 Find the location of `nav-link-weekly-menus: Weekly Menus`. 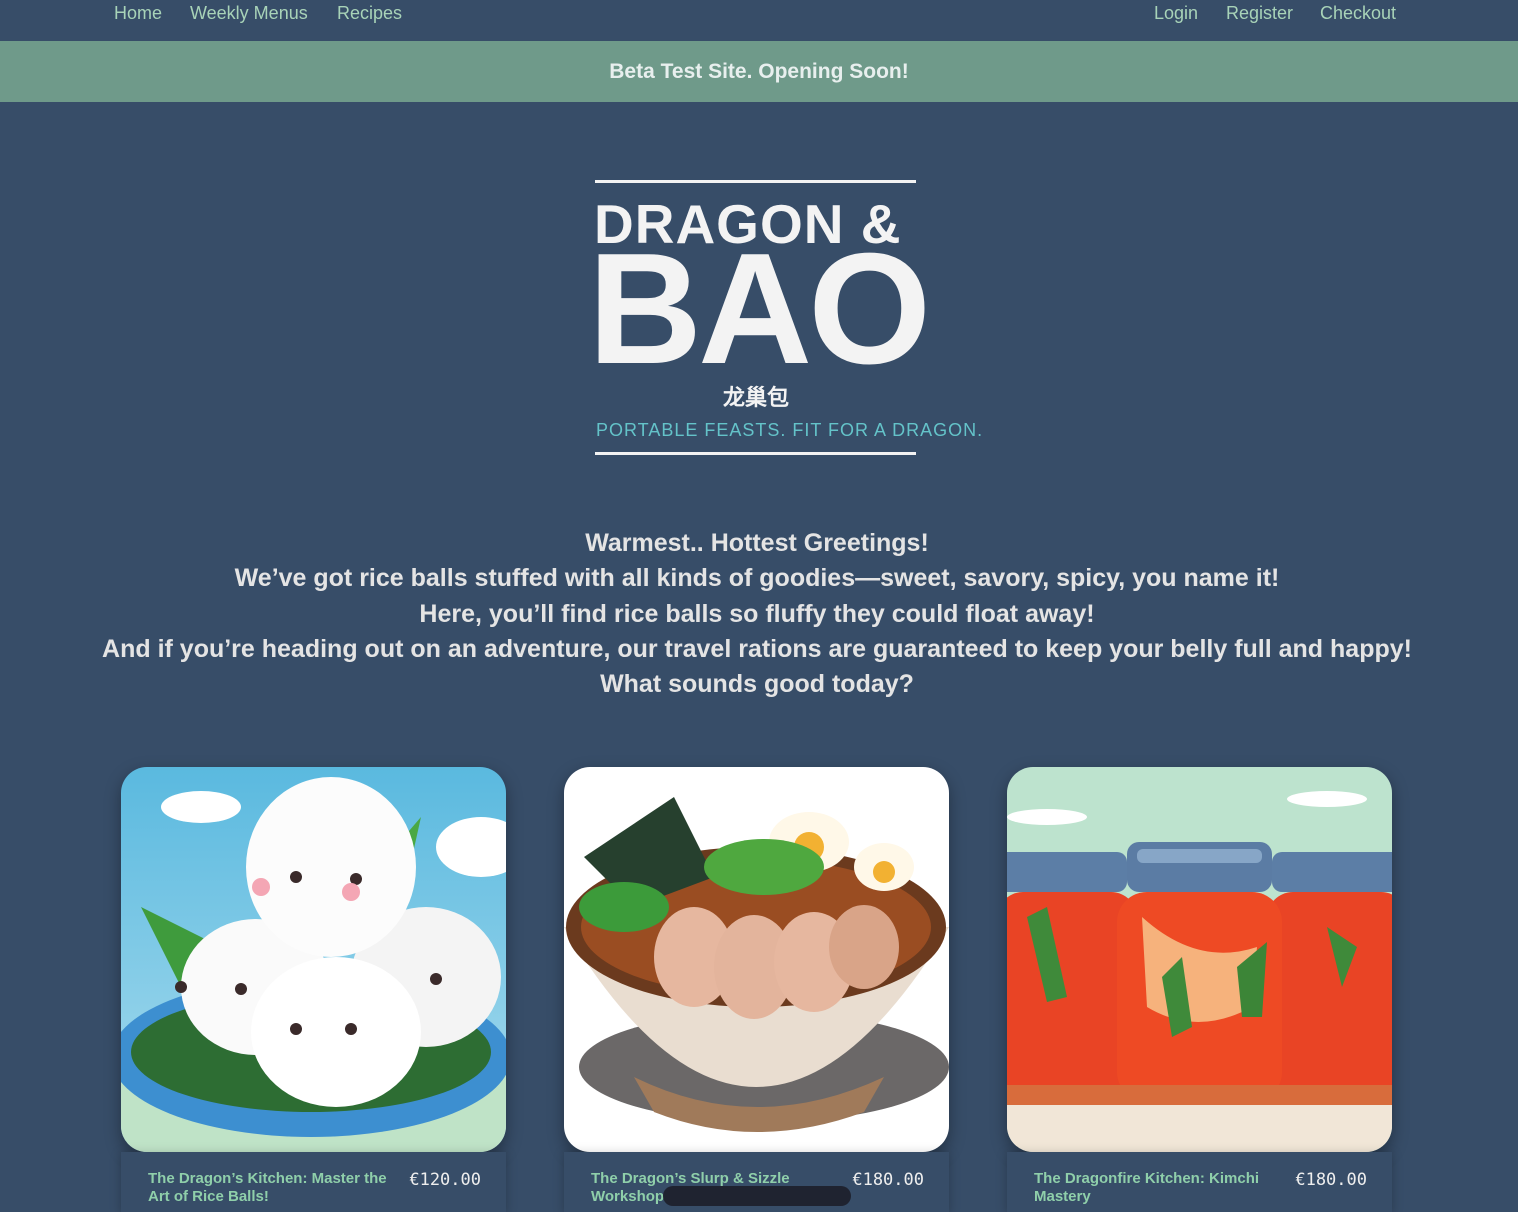

nav-link-weekly-menus: Weekly Menus is located at coordinates (249, 13).